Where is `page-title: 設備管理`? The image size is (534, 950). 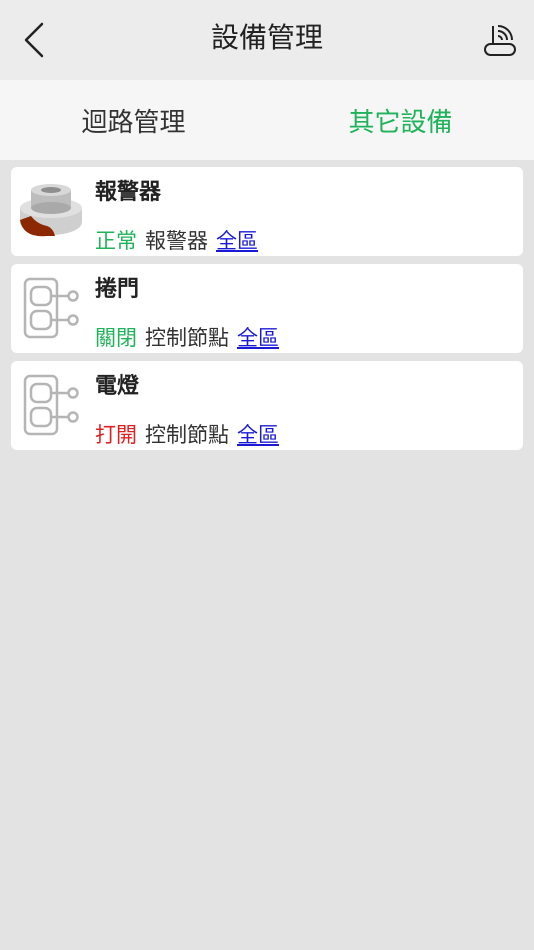 page-title: 設備管理 is located at coordinates (266, 37).